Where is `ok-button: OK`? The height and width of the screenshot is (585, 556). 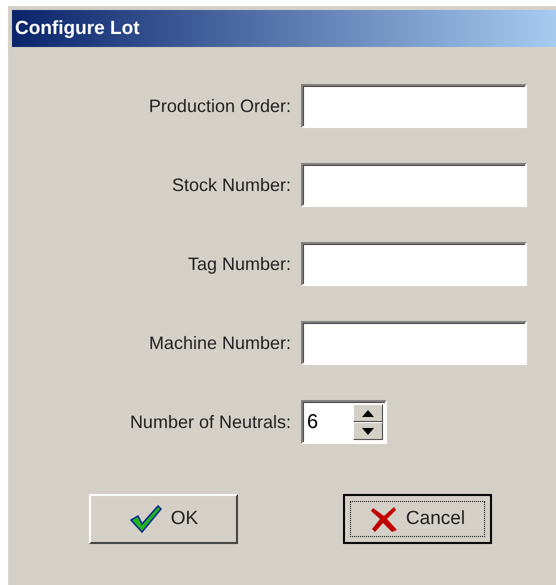
ok-button: OK is located at coordinates (163, 519).